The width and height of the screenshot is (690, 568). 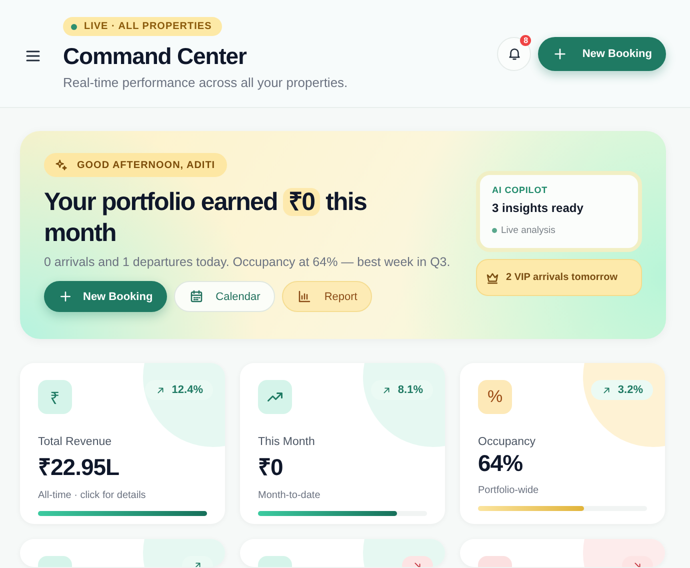 I want to click on sparkle-icon, so click(x=61, y=165).